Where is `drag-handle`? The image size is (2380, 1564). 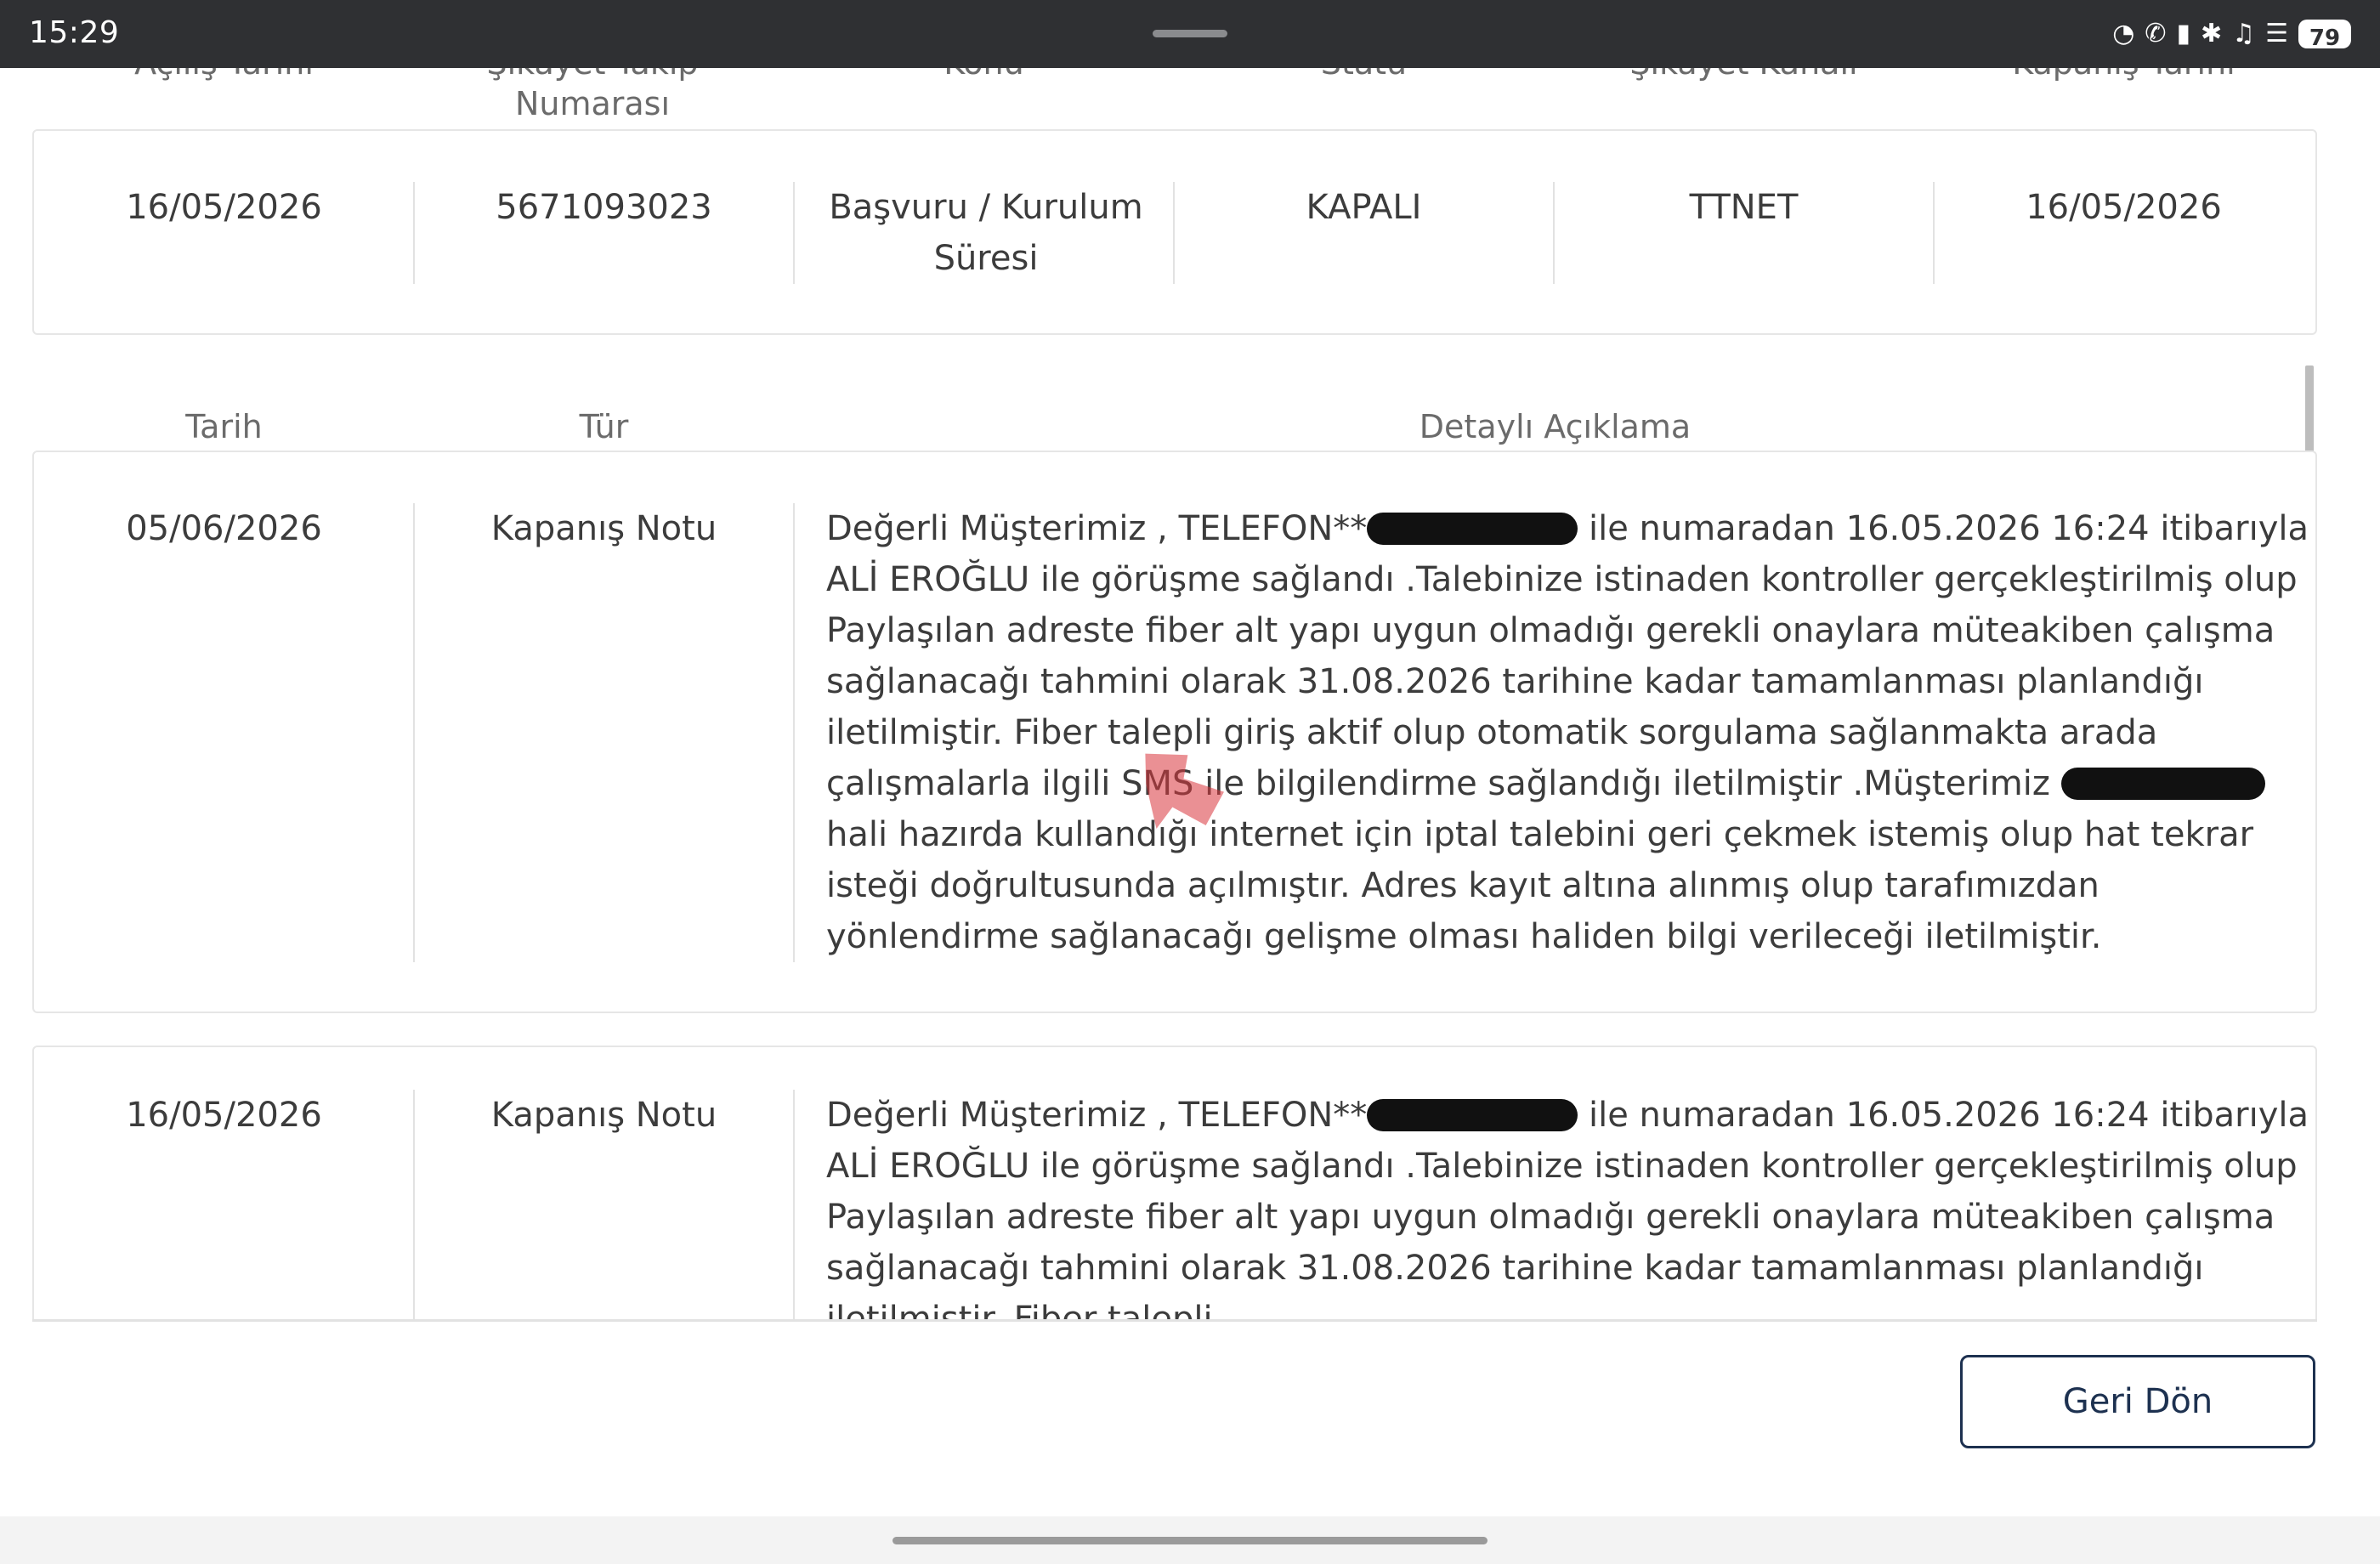
drag-handle is located at coordinates (1190, 33).